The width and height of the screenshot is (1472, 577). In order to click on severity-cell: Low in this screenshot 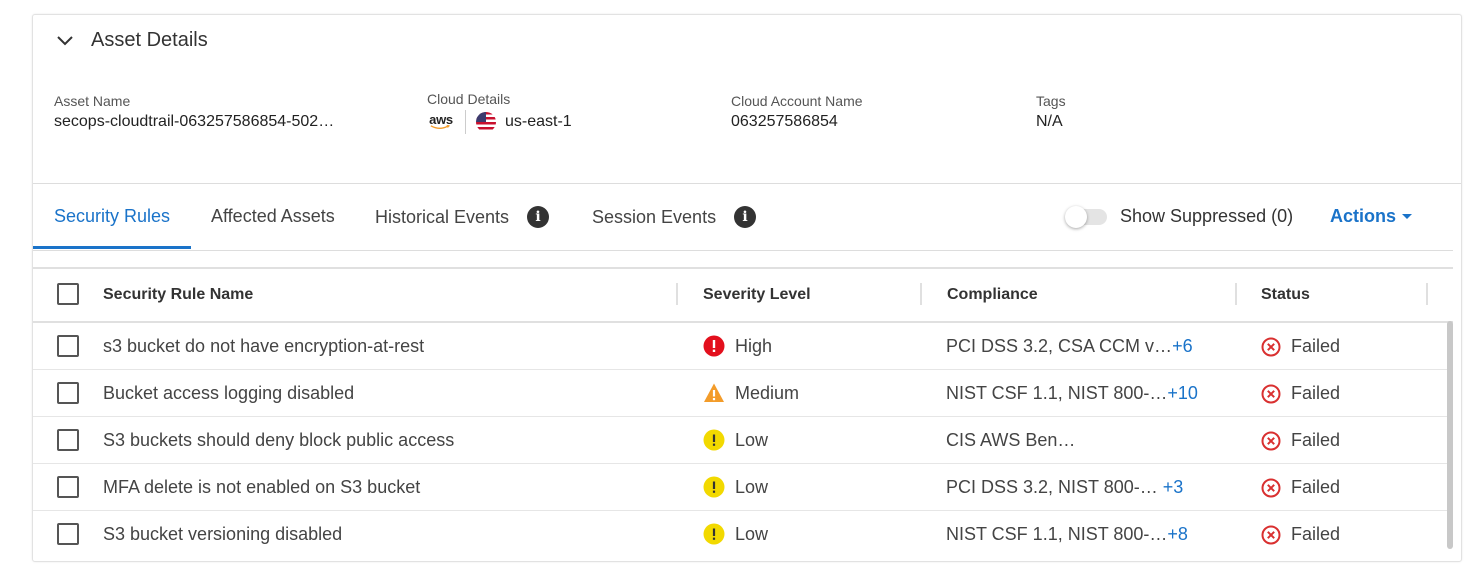, I will do `click(735, 440)`.